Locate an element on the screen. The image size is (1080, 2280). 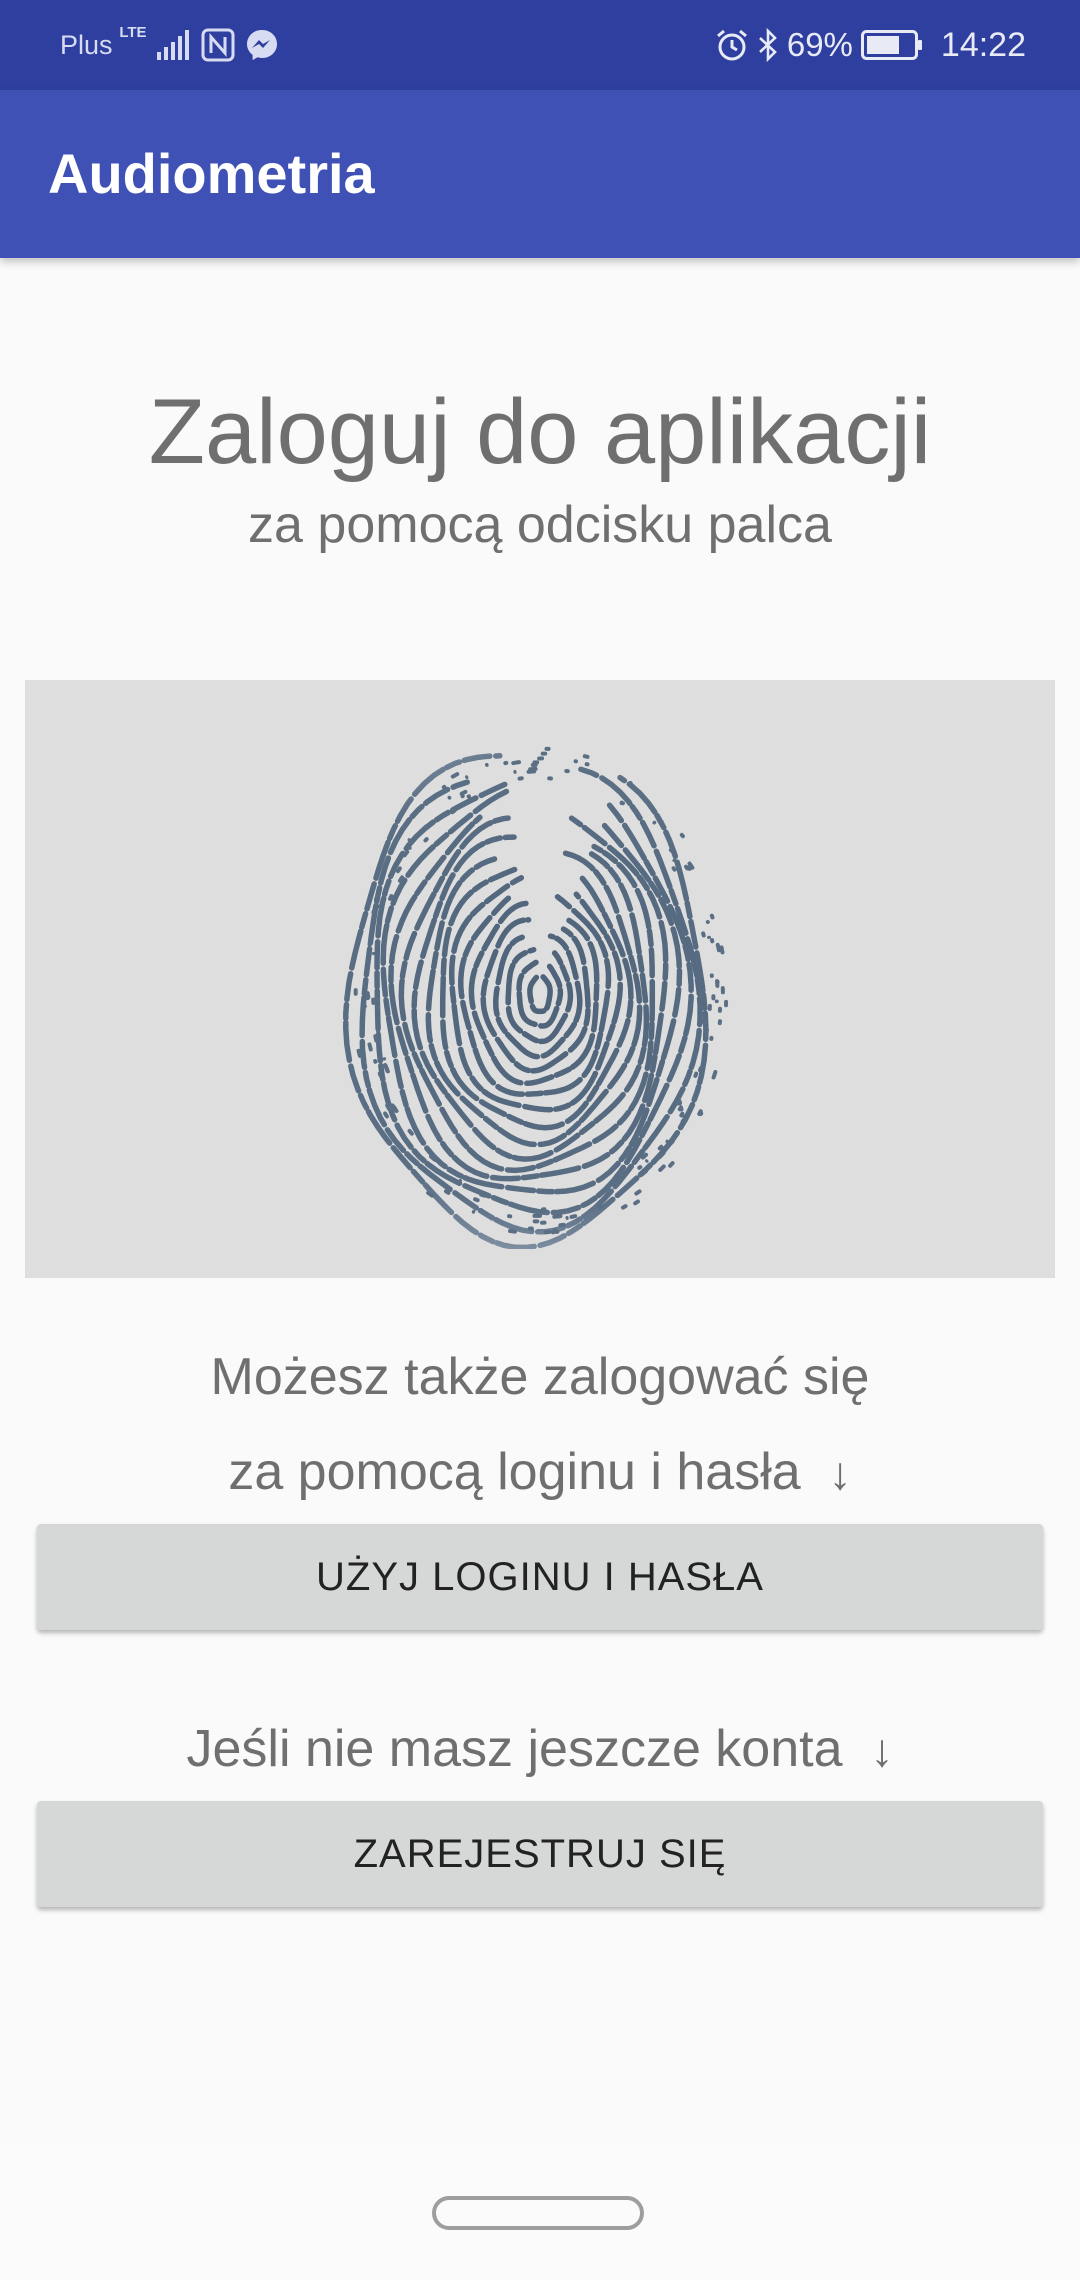
fingerprint-icon is located at coordinates (536, 997).